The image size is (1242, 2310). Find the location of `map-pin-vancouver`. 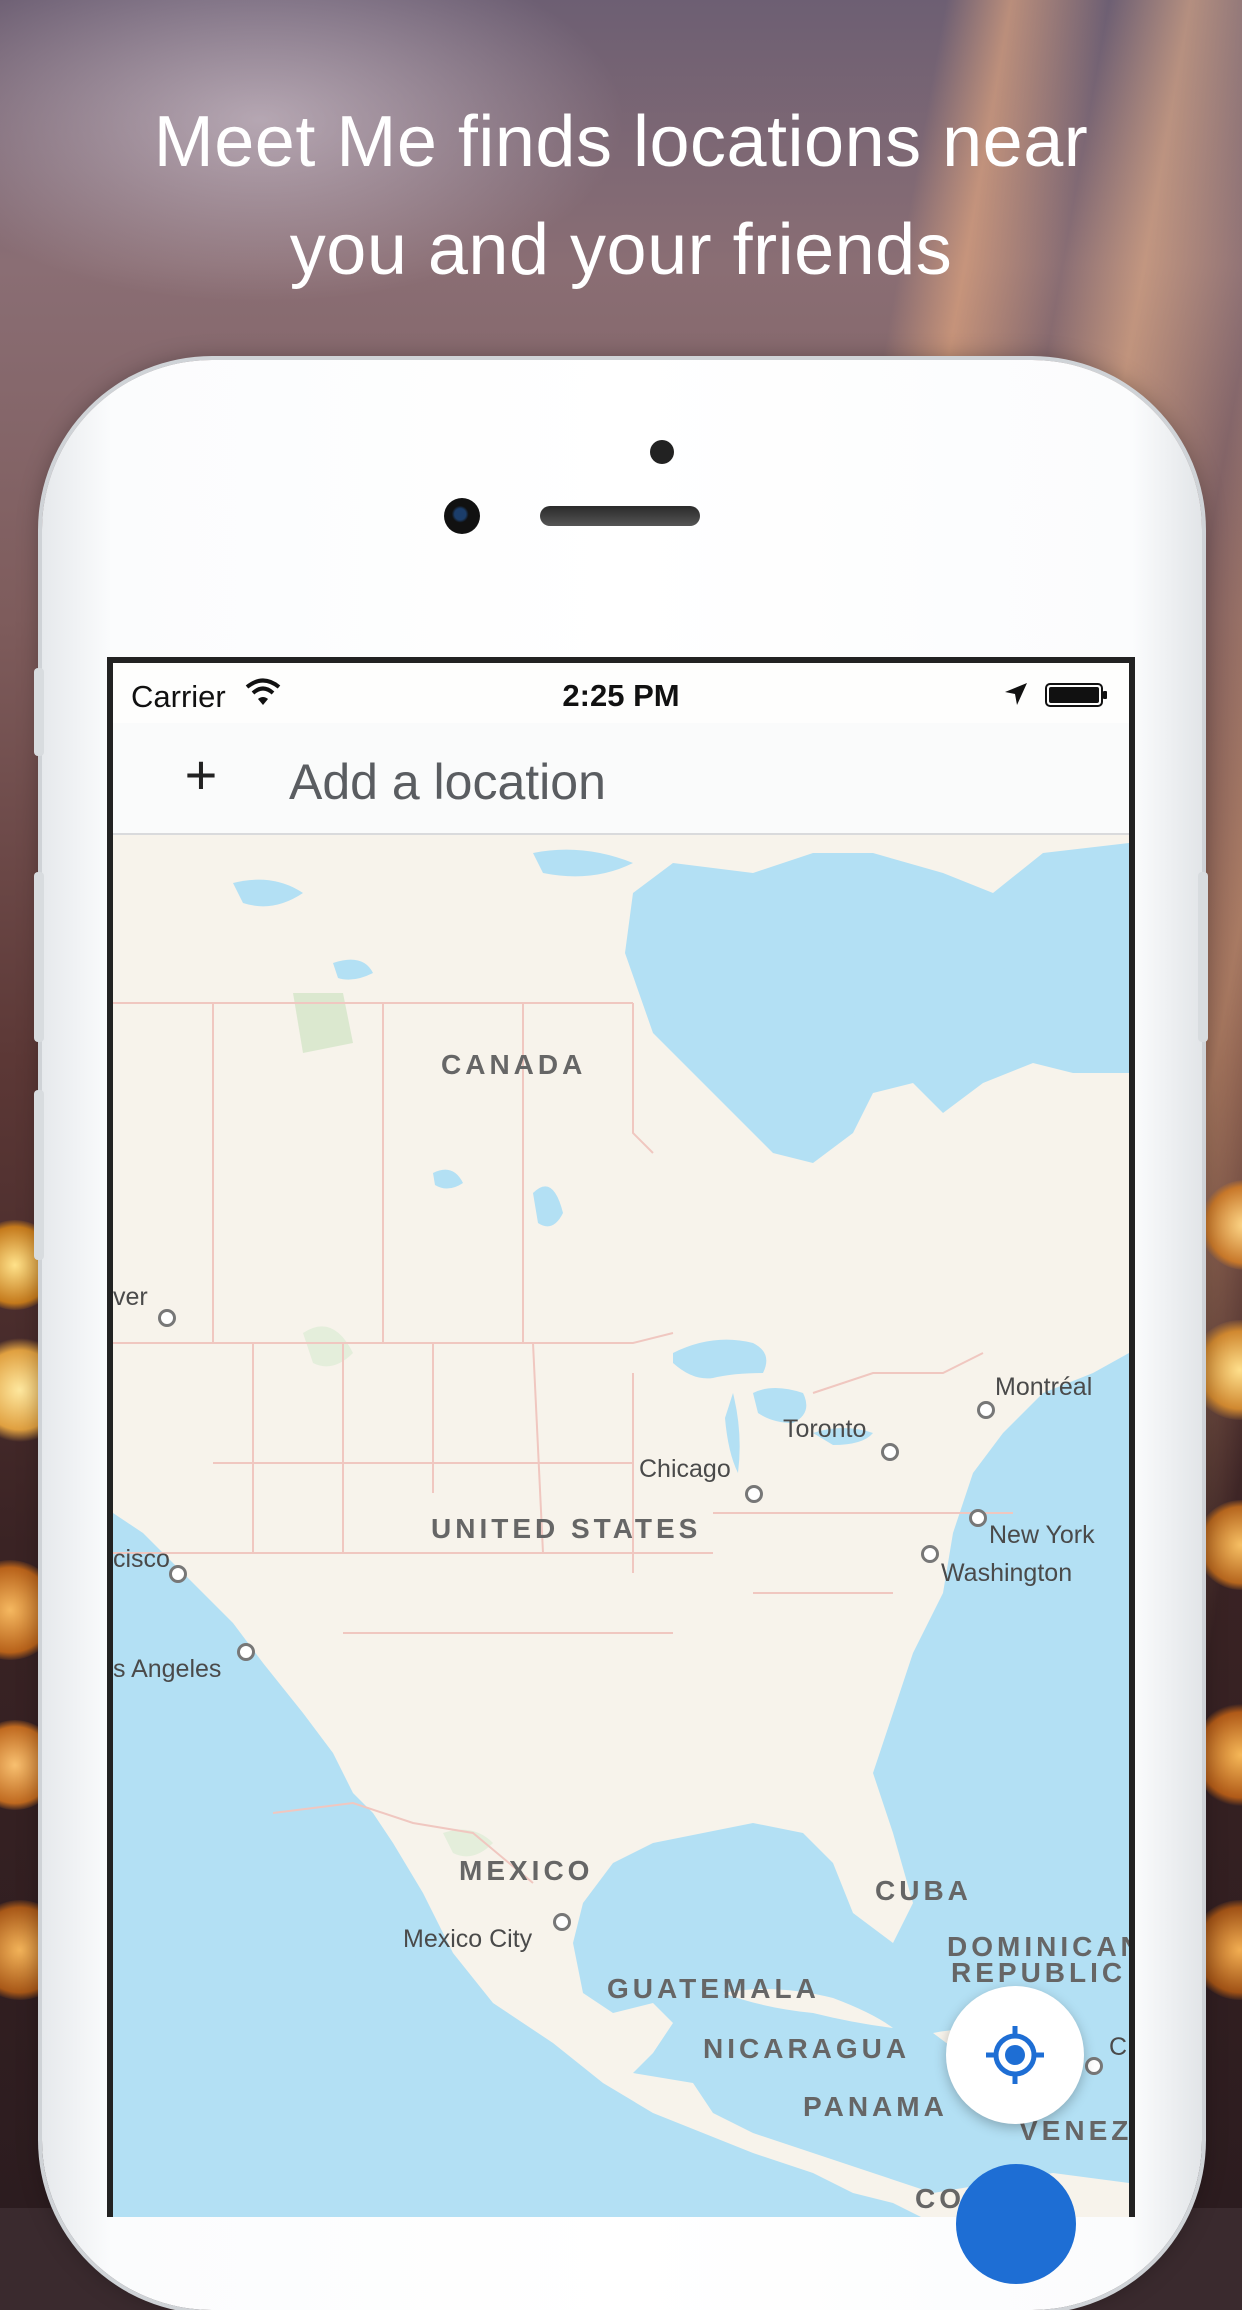

map-pin-vancouver is located at coordinates (167, 1318).